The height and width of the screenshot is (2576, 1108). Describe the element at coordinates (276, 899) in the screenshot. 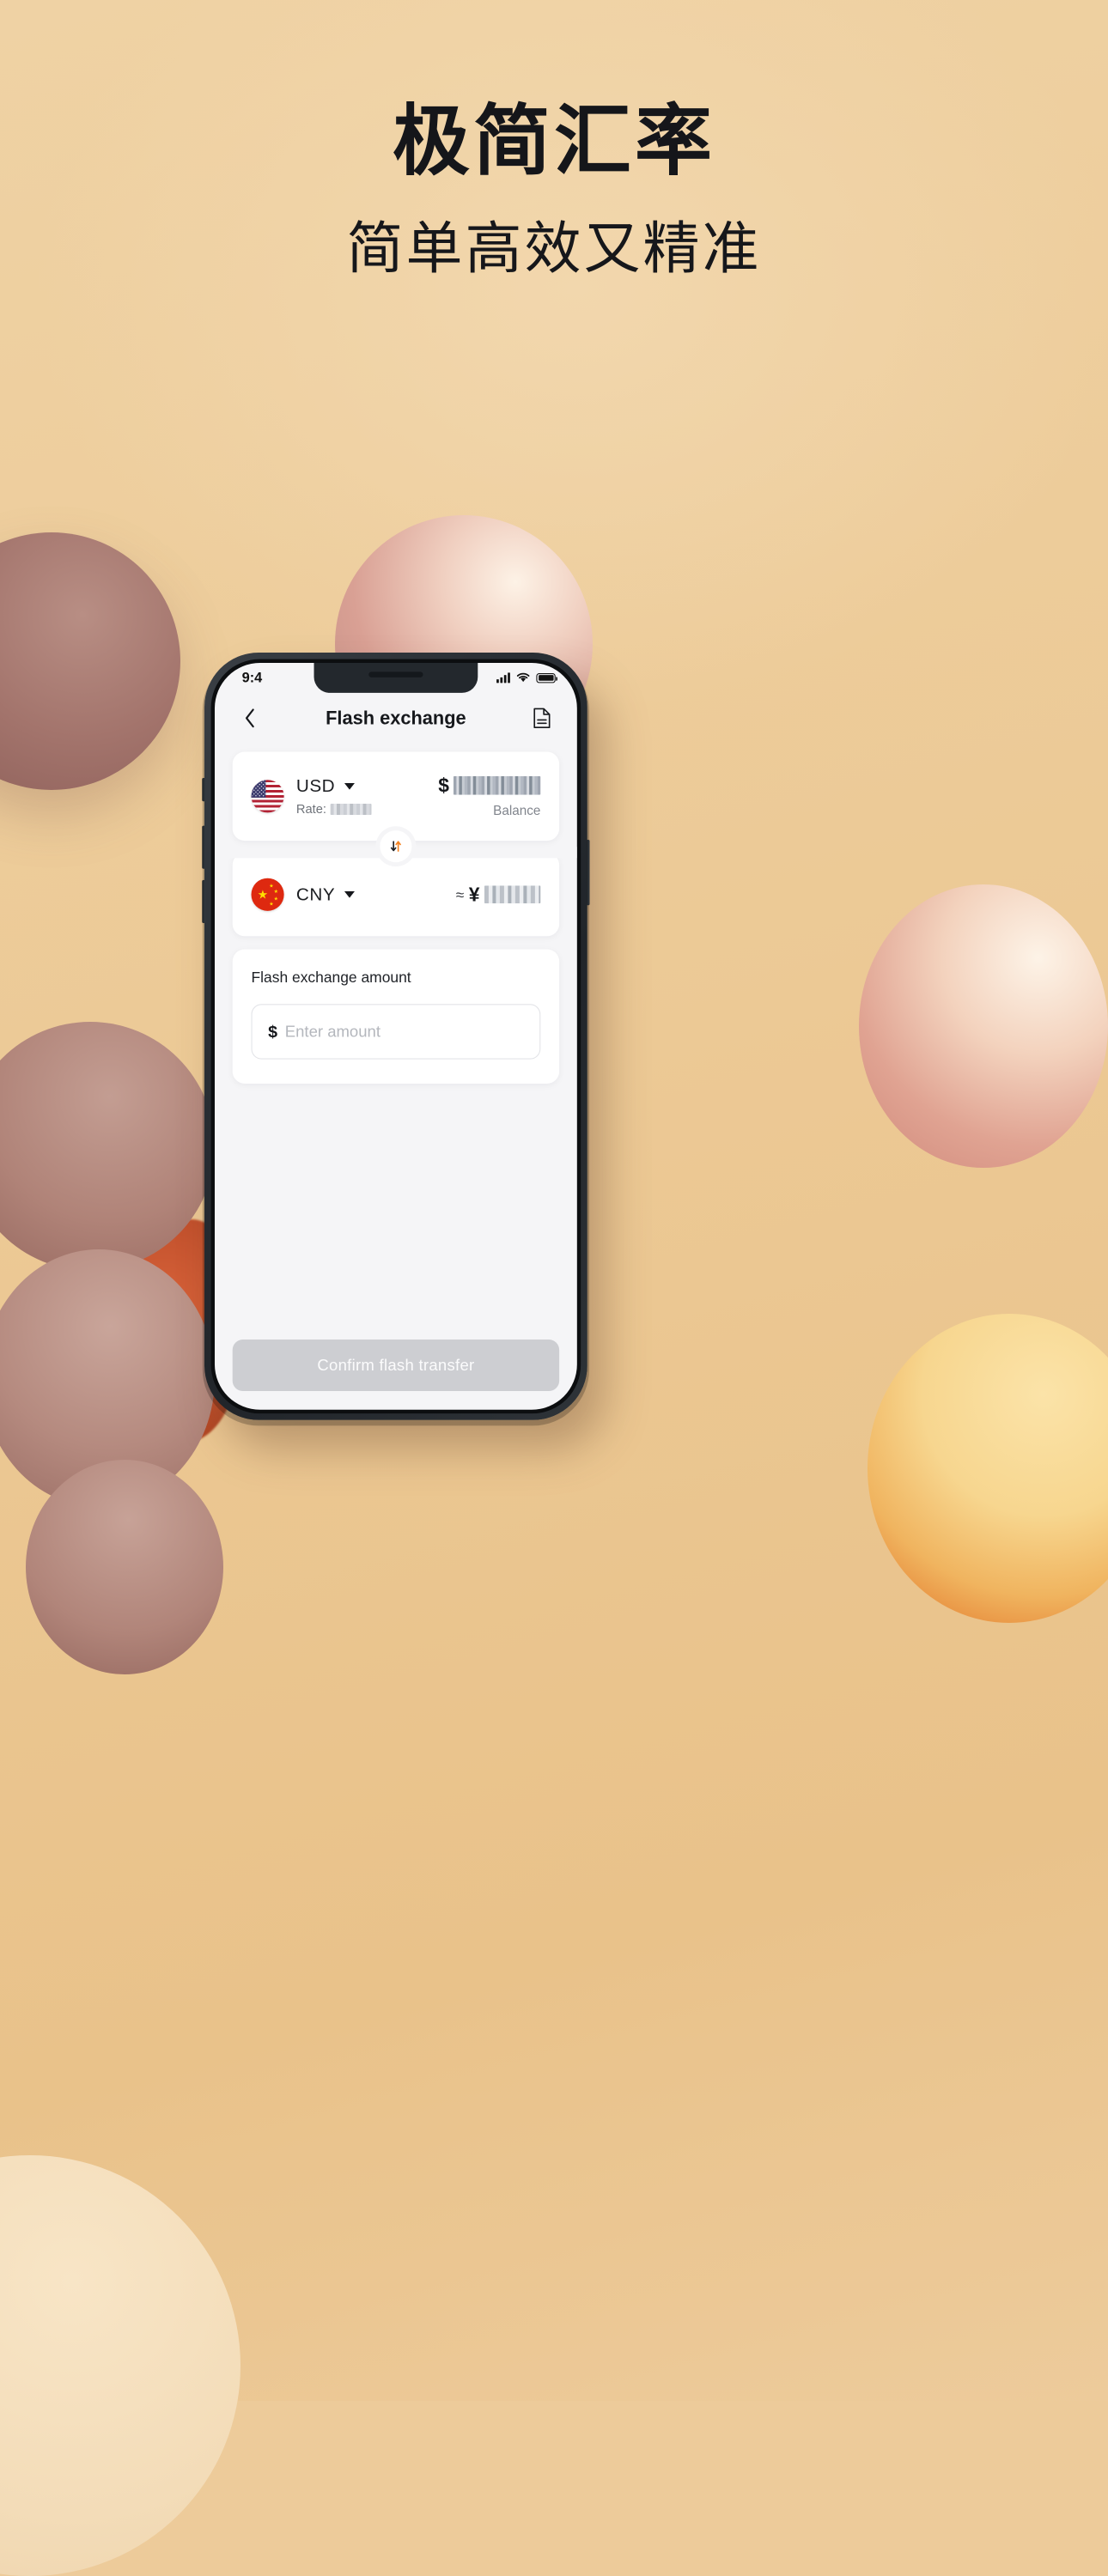

I see `flag-cny-small-star-3: ★` at that location.